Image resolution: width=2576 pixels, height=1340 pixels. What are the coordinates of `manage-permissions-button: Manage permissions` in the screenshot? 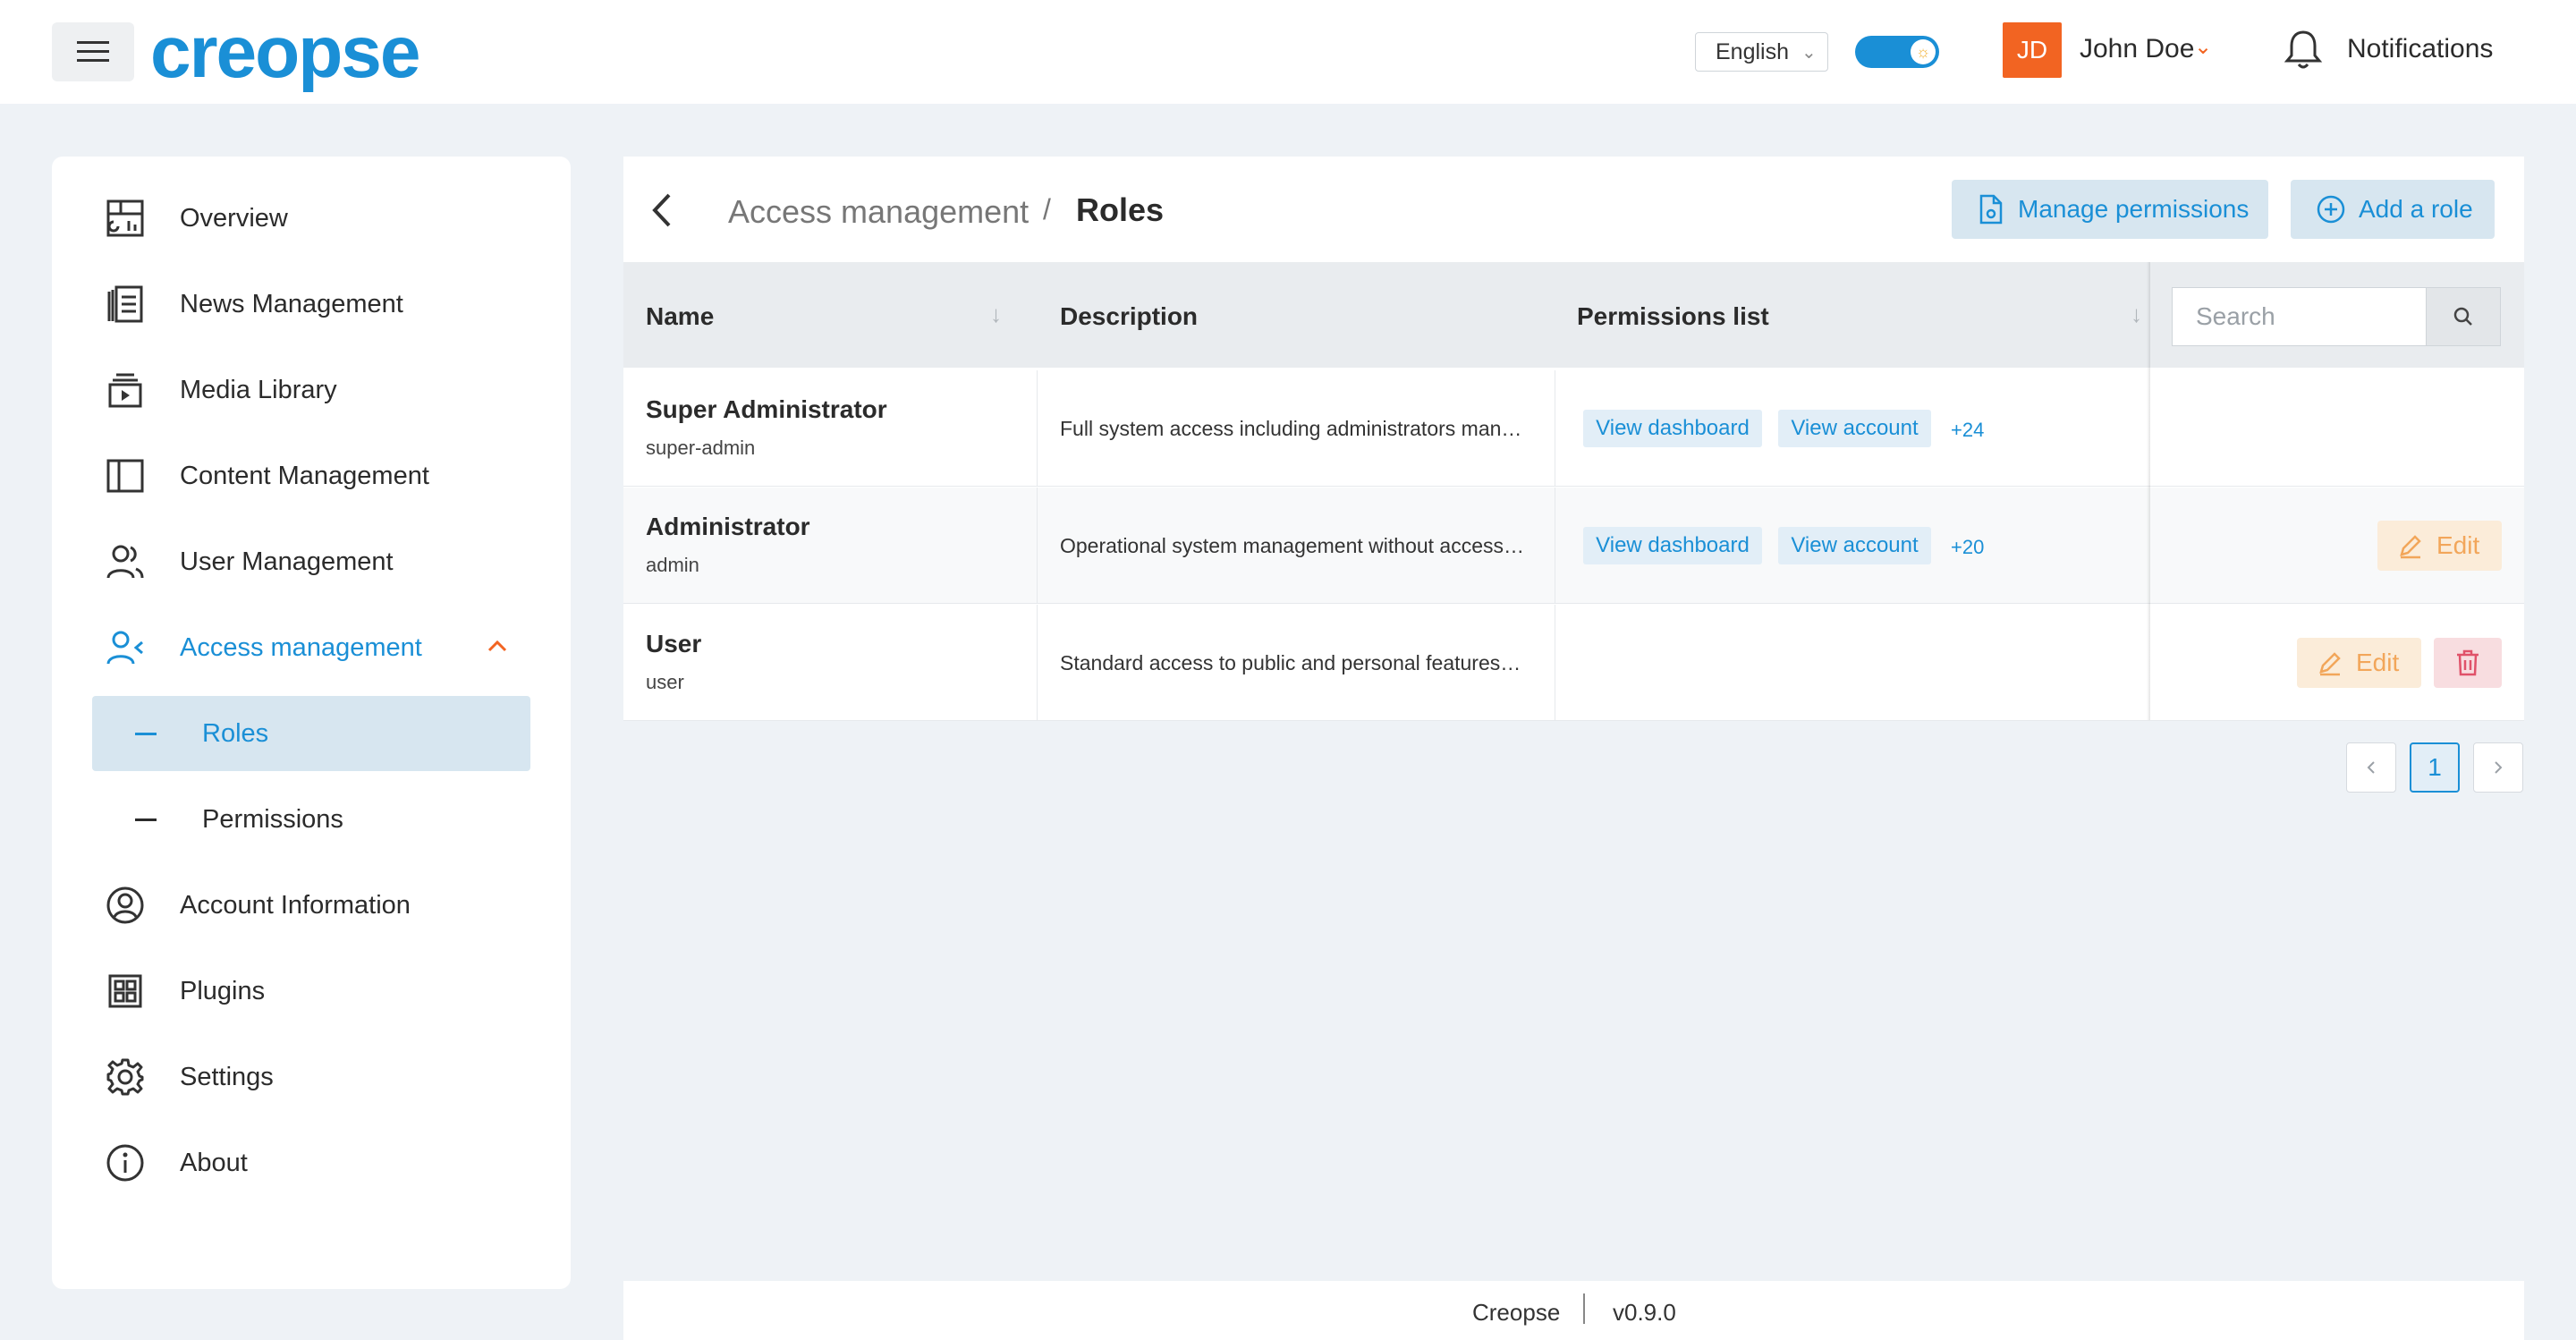 It's located at (2110, 209).